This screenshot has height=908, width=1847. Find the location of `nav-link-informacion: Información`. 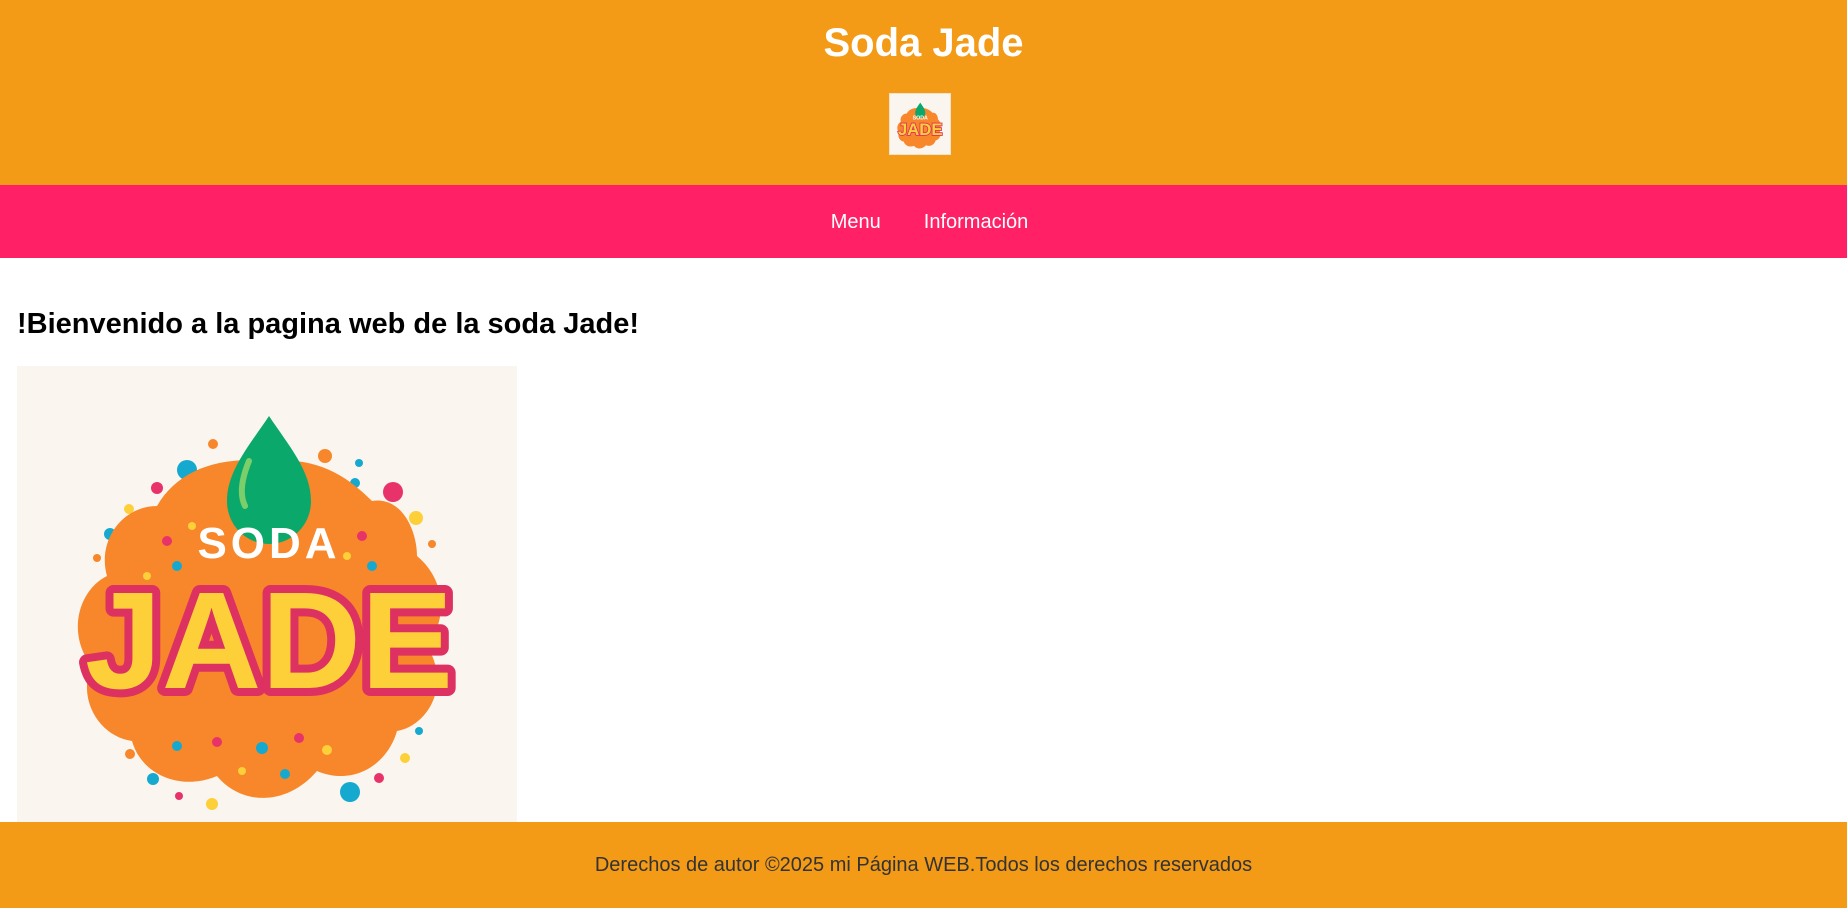

nav-link-informacion: Información is located at coordinates (970, 222).